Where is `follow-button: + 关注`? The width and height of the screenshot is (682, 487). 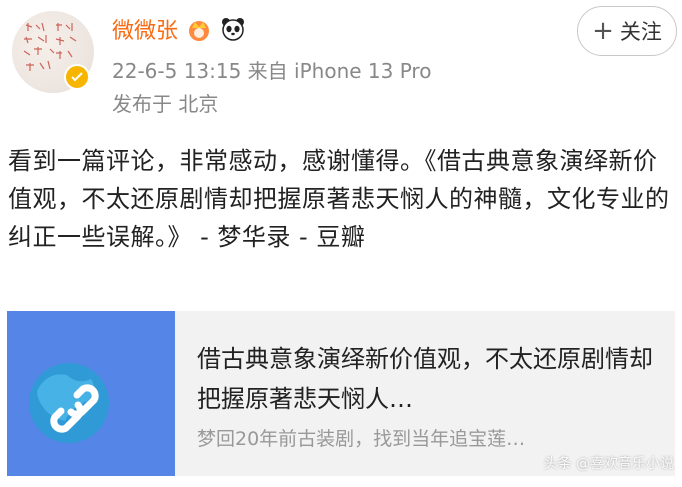
follow-button: + 关注 is located at coordinates (627, 31).